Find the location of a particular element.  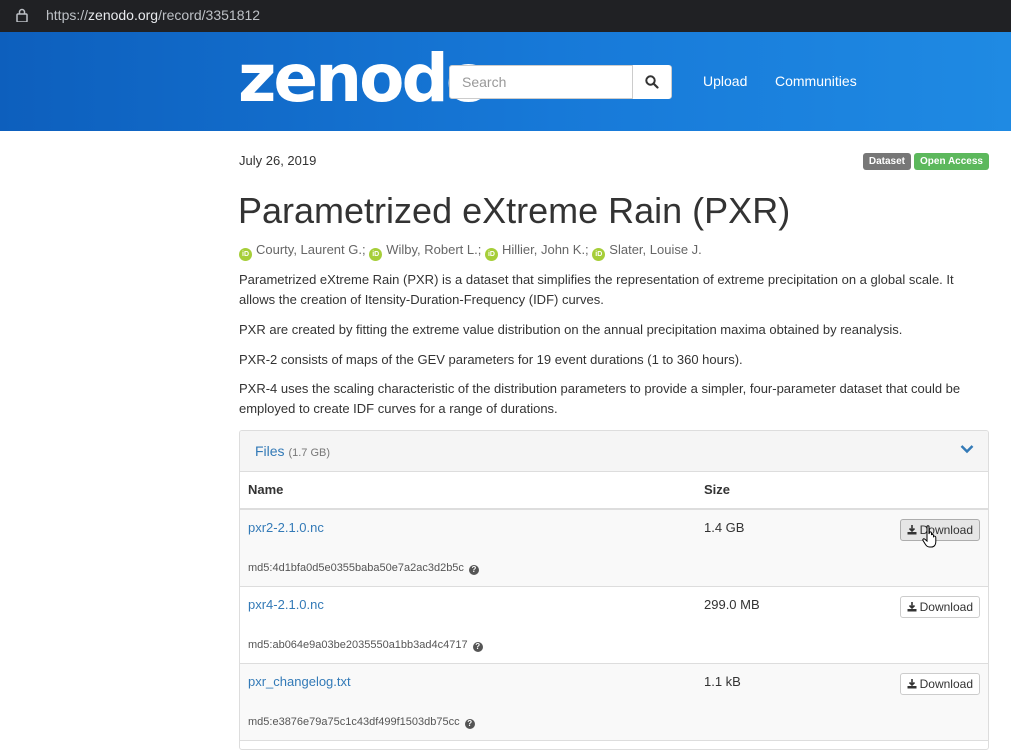

author-1: iD Courty, Laurent G.; is located at coordinates (302, 251).